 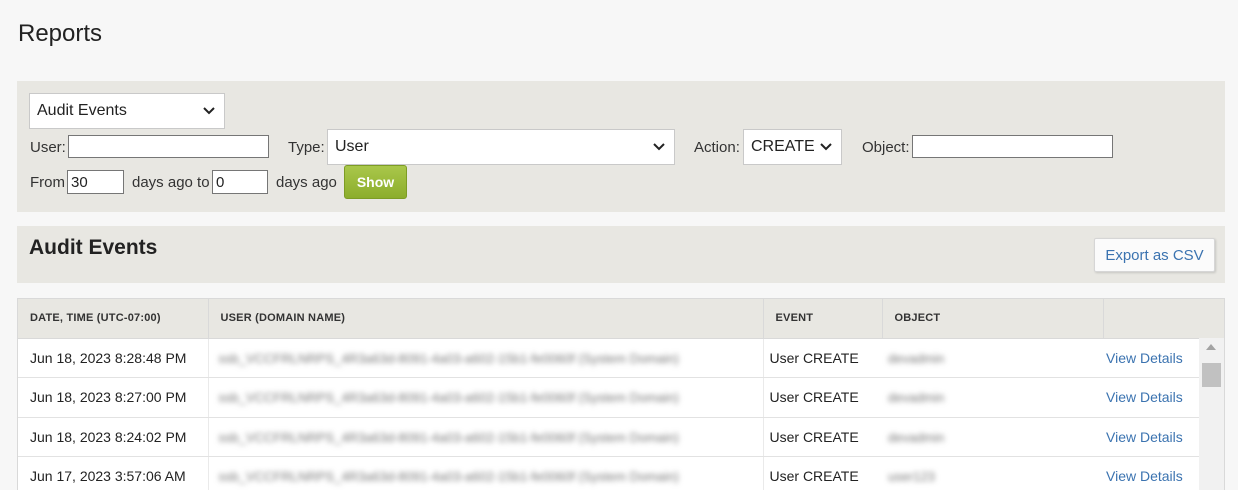 What do you see at coordinates (113, 319) in the screenshot?
I see `column-header-datetime: DATE, TIME (UTC-07:00)` at bounding box center [113, 319].